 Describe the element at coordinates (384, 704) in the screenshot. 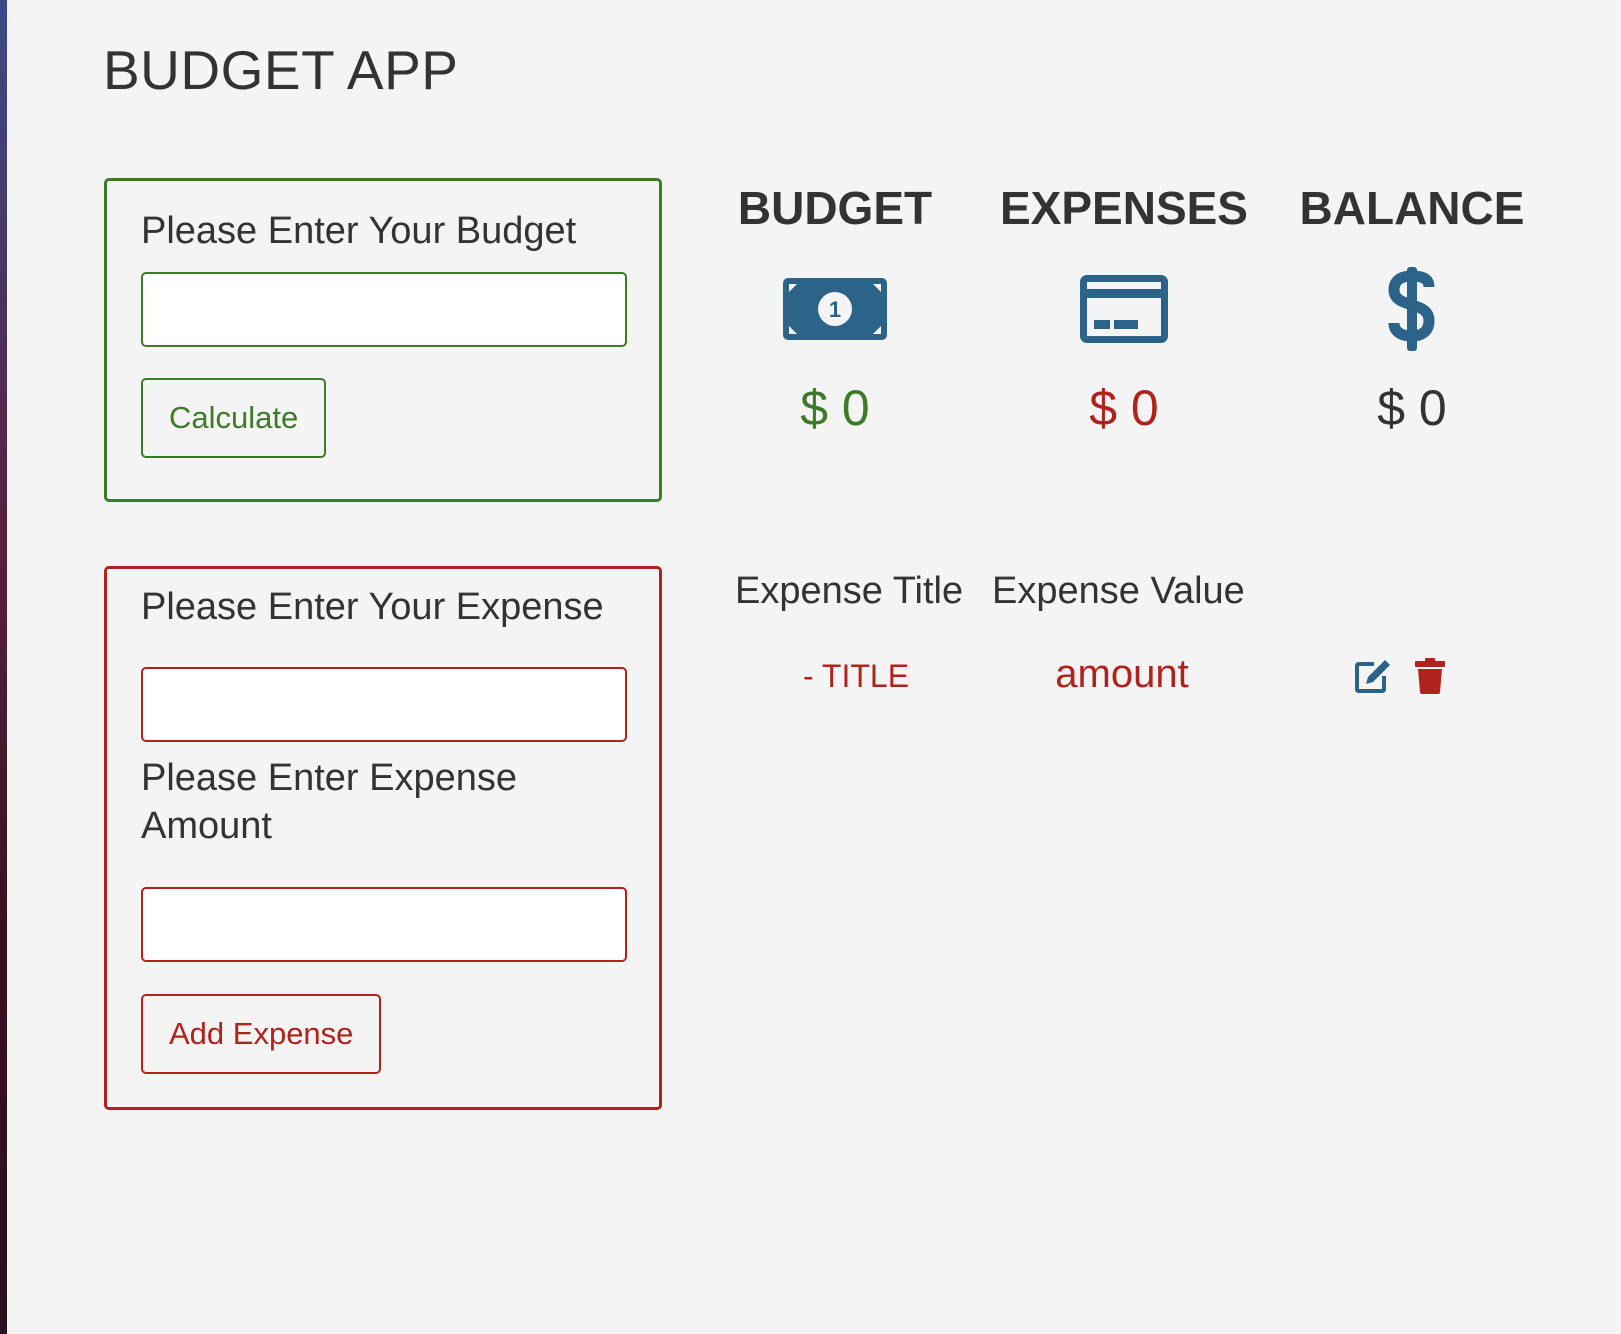

I see `expense-title-input` at that location.